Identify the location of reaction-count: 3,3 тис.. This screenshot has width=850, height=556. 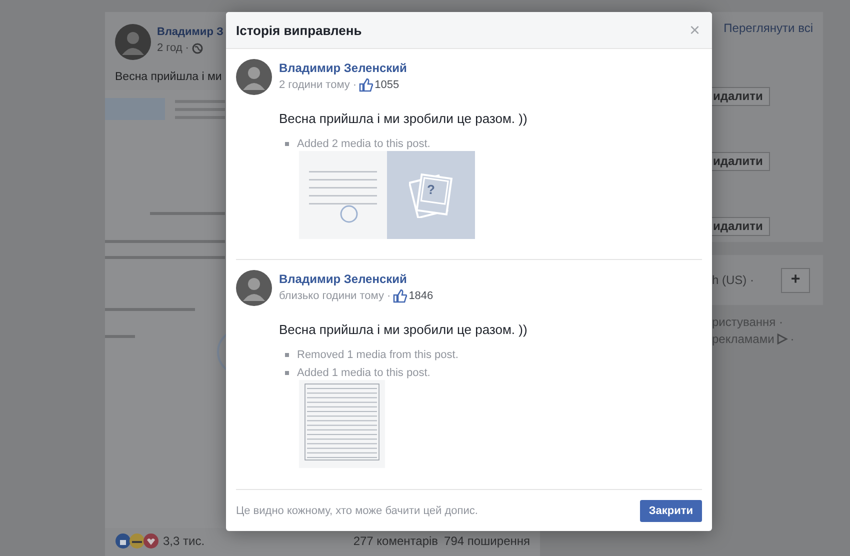
(184, 541).